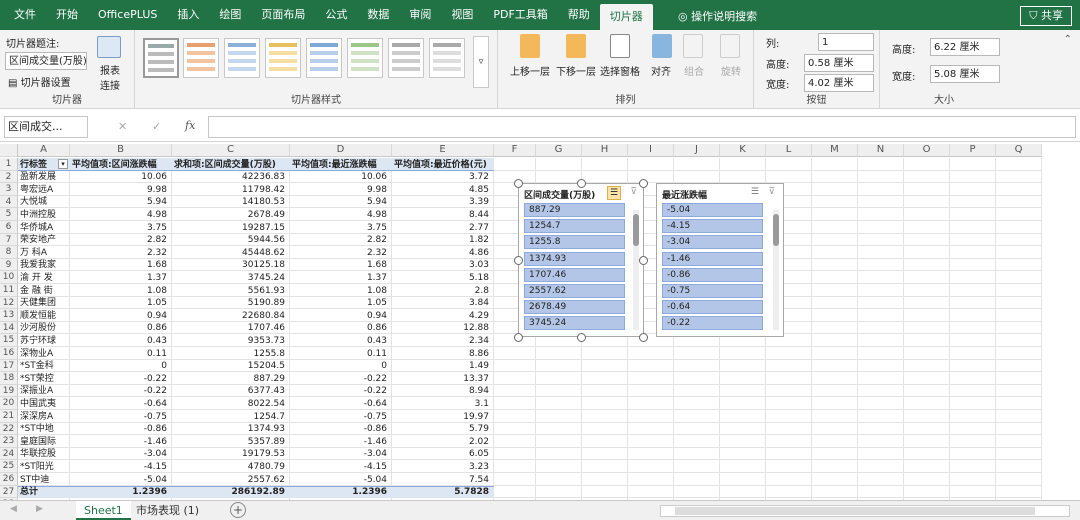  I want to click on button-height-input: 0.58 厘米, so click(839, 63).